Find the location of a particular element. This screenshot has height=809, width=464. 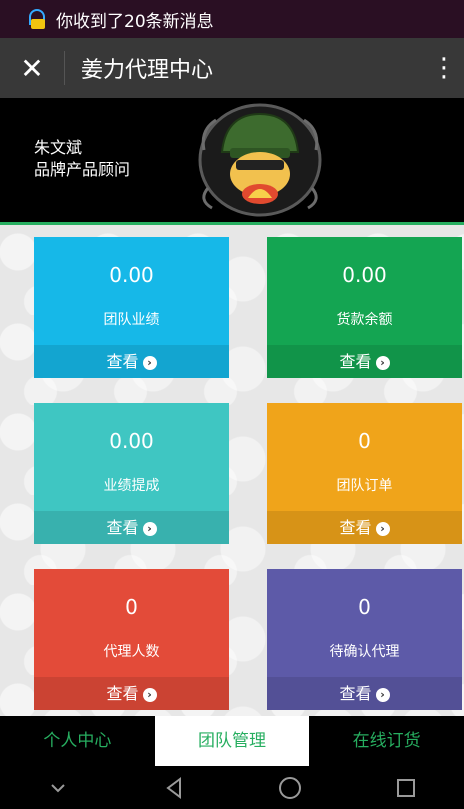

tab-personal-center: 个人中心 is located at coordinates (77, 741).